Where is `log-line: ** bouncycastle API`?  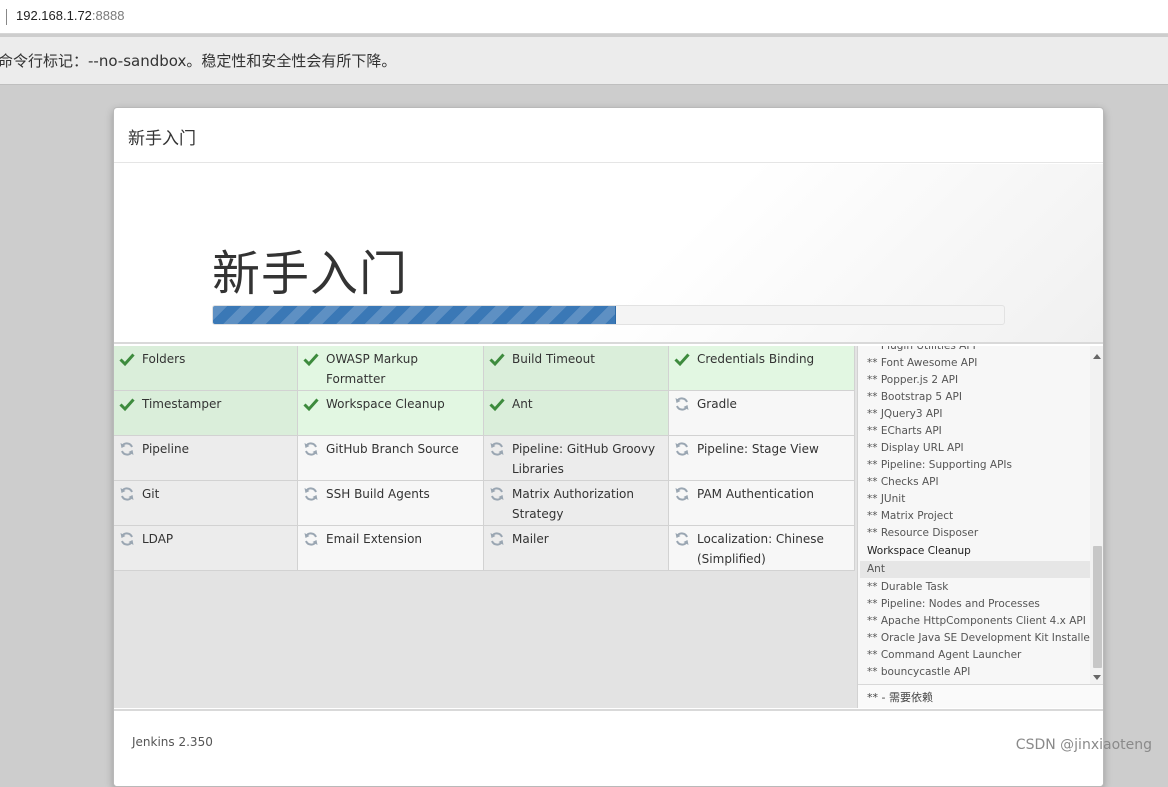
log-line: ** bouncycastle API is located at coordinates (919, 672).